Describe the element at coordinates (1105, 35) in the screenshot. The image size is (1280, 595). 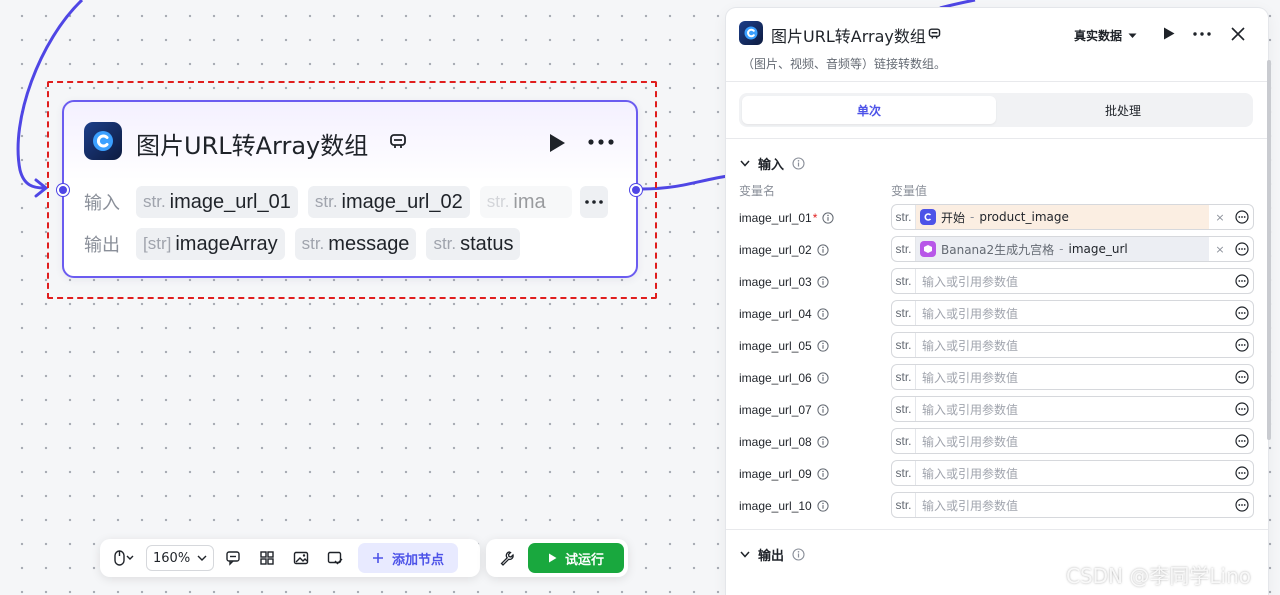
I see `data-mode-dropdown: 真实数据` at that location.